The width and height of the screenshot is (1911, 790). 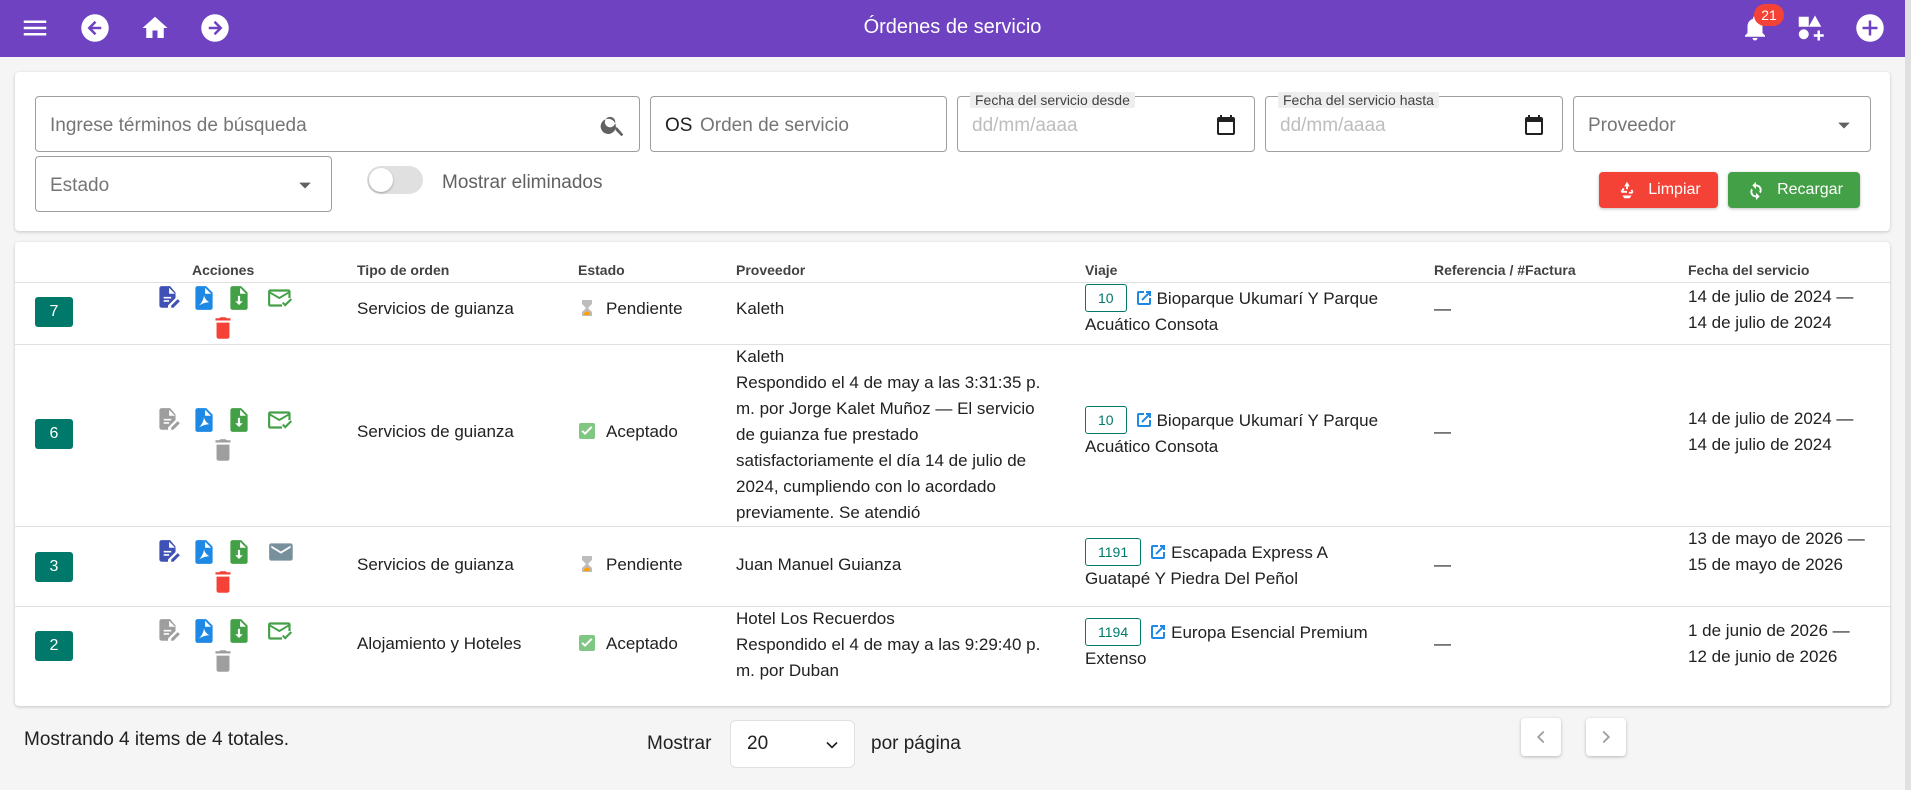 I want to click on search-input: Ingrese términos de búsqueda, so click(x=337, y=124).